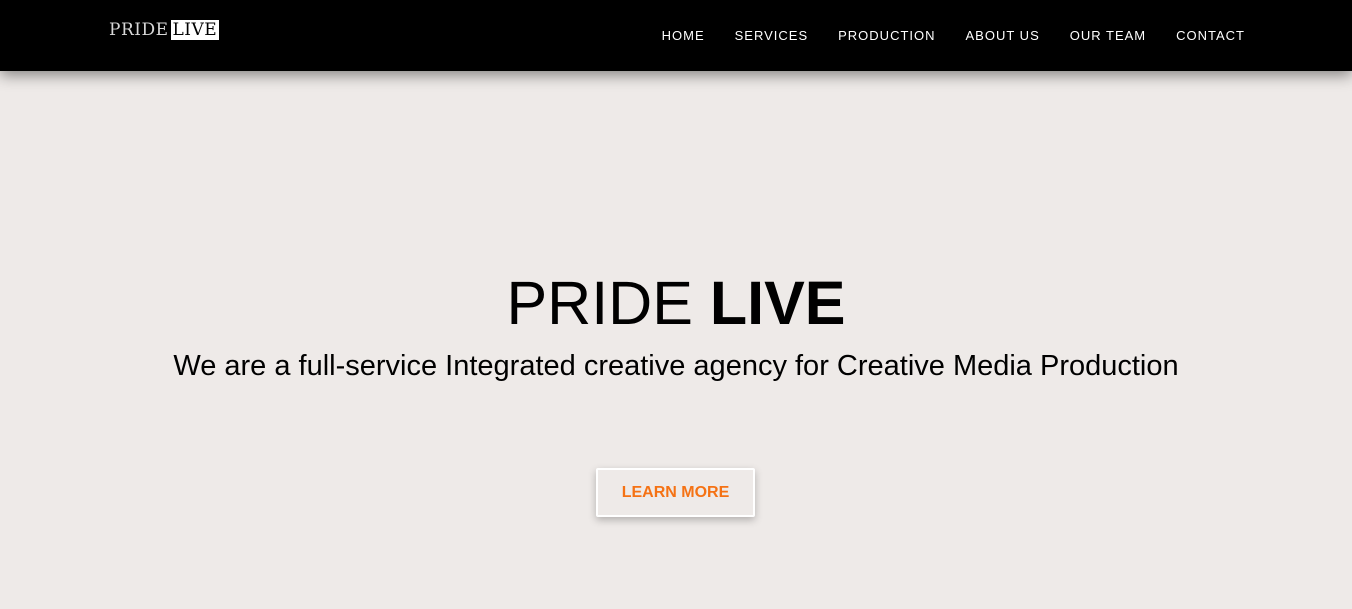  I want to click on logo: PRIDE LIVE, so click(164, 30).